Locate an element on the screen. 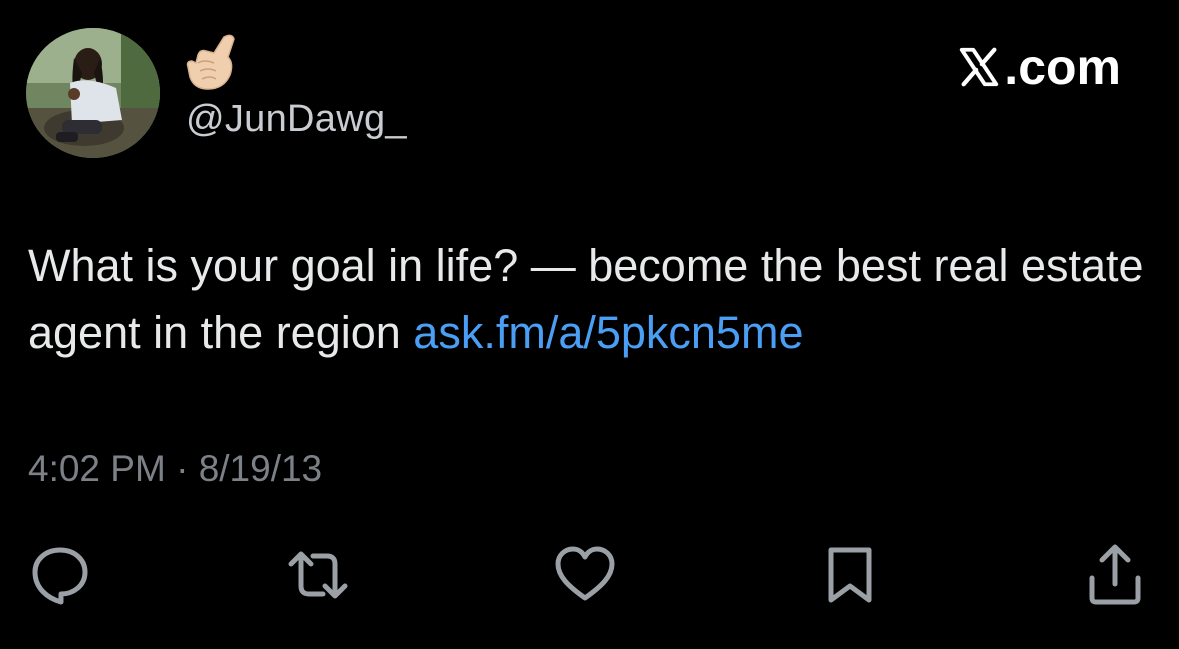  retweet-icon is located at coordinates (318, 575).